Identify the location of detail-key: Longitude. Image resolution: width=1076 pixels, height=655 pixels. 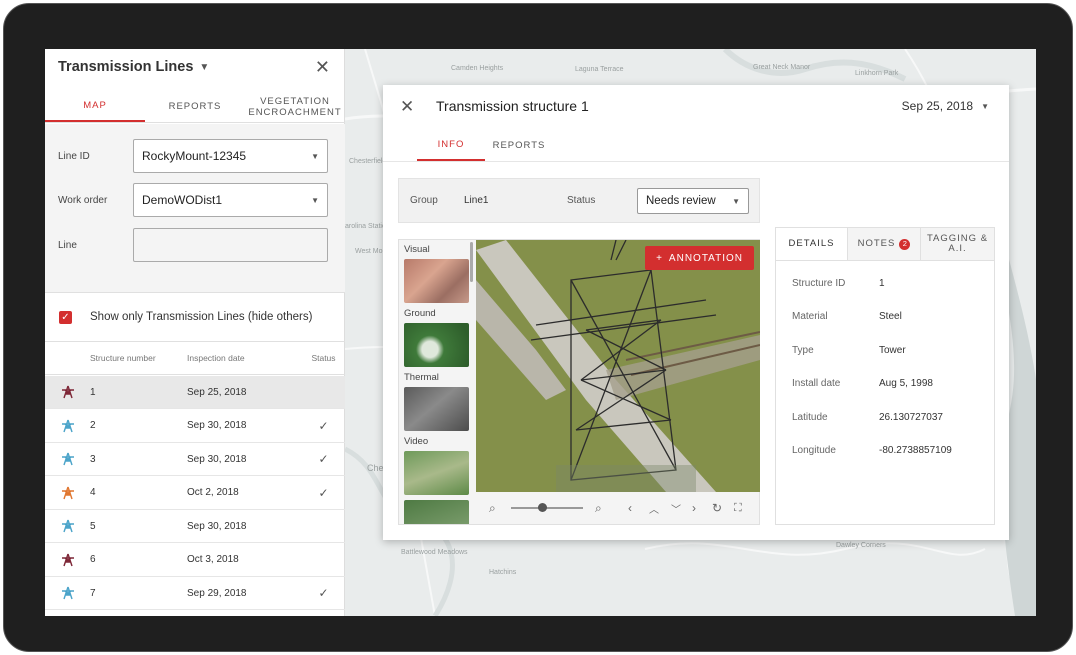
(814, 450).